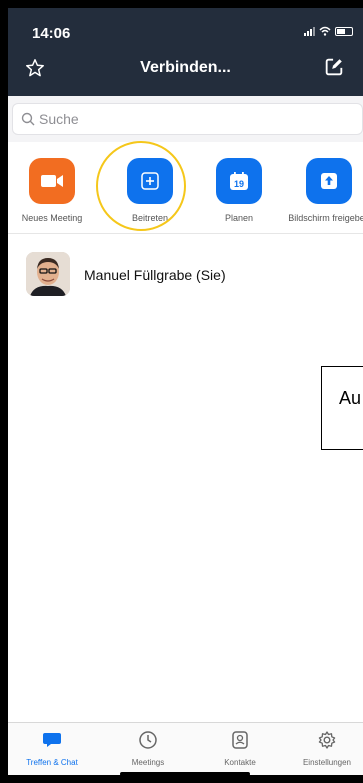  What do you see at coordinates (329, 181) in the screenshot?
I see `share-screen-icon` at bounding box center [329, 181].